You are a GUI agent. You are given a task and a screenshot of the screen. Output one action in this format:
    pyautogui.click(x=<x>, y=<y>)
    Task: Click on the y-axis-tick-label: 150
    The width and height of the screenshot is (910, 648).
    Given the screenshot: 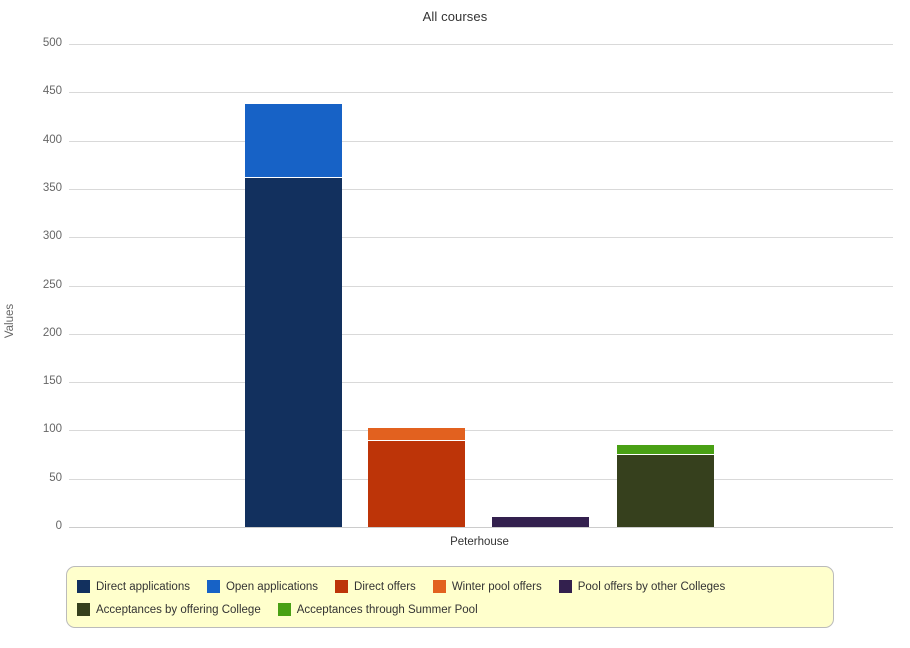 What is the action you would take?
    pyautogui.click(x=52, y=381)
    